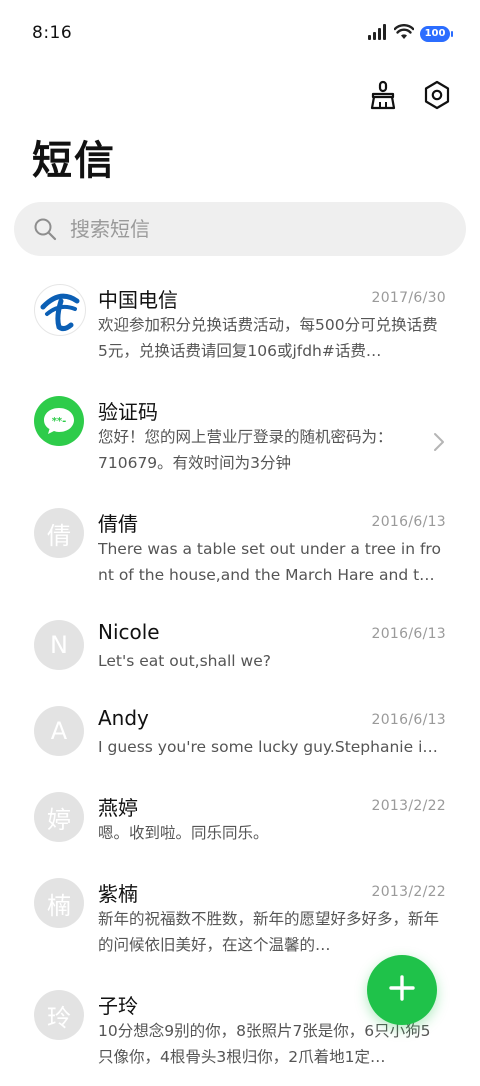  I want to click on new-message-button, so click(402, 990).